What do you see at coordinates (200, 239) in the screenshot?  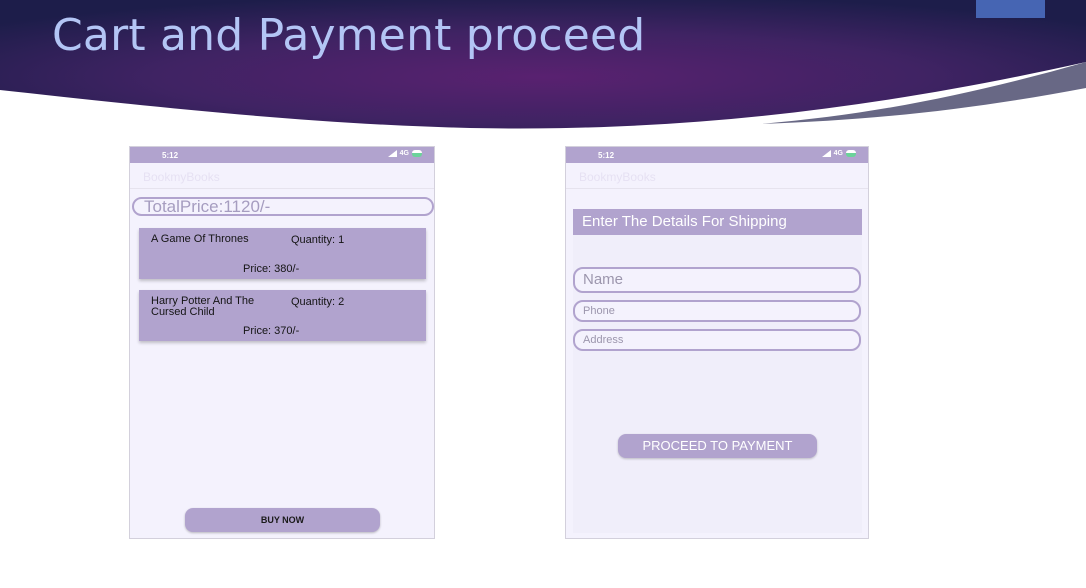 I see `book-title: A Game Of Thrones` at bounding box center [200, 239].